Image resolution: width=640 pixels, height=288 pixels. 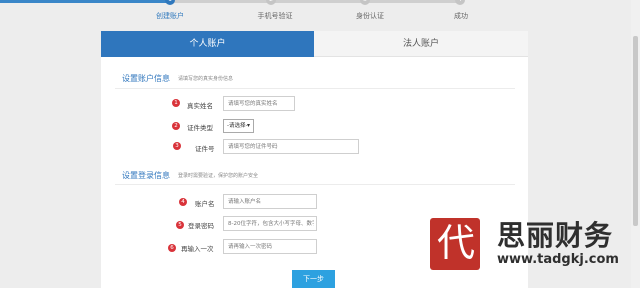 What do you see at coordinates (197, 249) in the screenshot?
I see `confirm-password-label: 再输入一次` at bounding box center [197, 249].